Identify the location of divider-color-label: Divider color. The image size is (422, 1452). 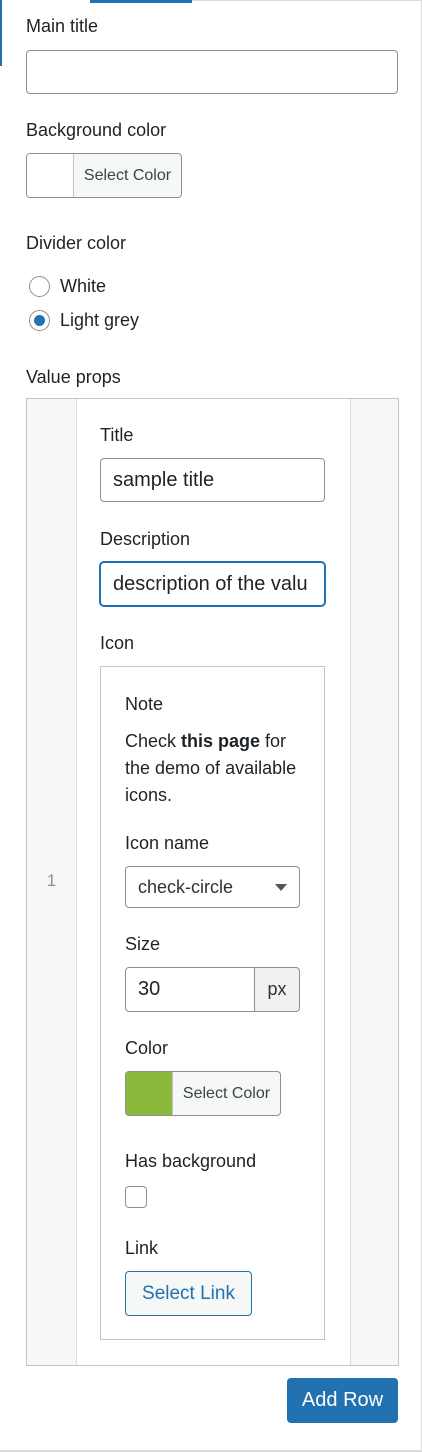
(76, 243).